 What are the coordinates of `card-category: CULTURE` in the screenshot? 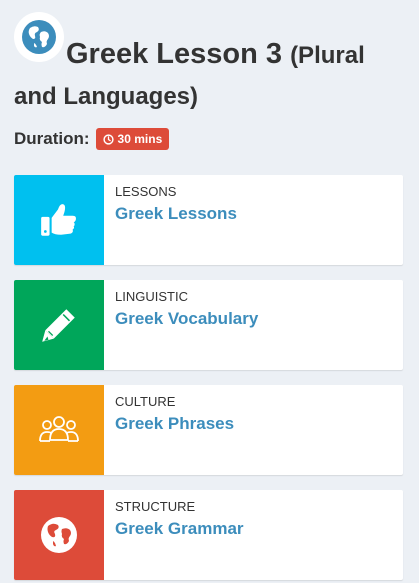 It's located at (145, 401).